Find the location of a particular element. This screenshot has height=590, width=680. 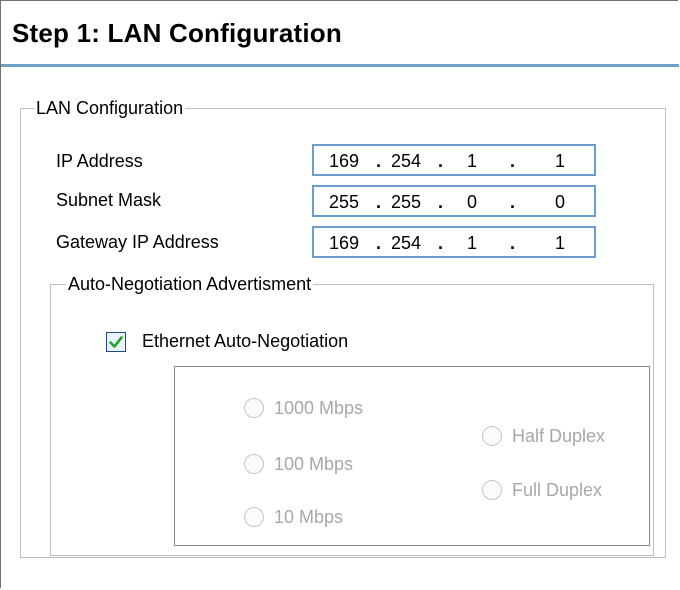

half-duplex-radio is located at coordinates (492, 436).